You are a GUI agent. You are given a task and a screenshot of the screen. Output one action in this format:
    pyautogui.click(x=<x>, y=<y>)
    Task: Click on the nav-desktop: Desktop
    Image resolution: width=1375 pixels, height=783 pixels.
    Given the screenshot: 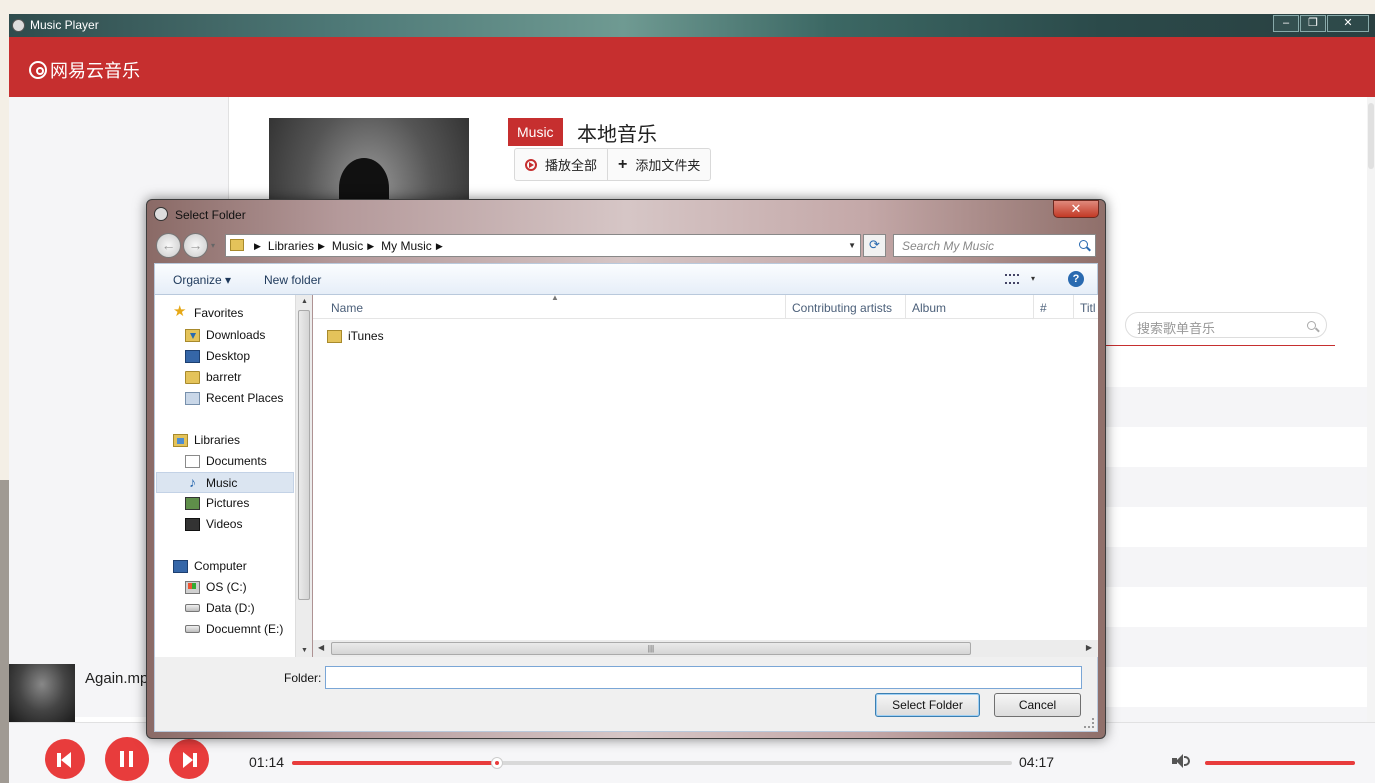 What is the action you would take?
    pyautogui.click(x=217, y=356)
    